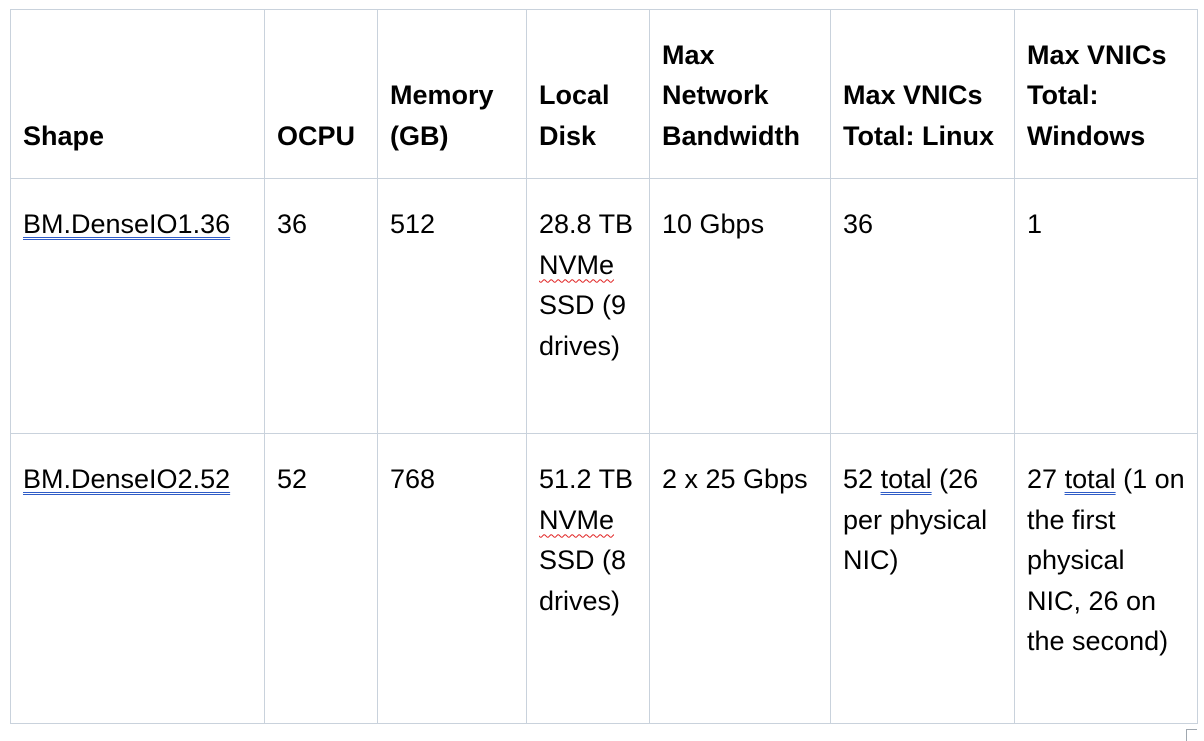  Describe the element at coordinates (586, 479) in the screenshot. I see `disk-size: 51.2 TB` at that location.